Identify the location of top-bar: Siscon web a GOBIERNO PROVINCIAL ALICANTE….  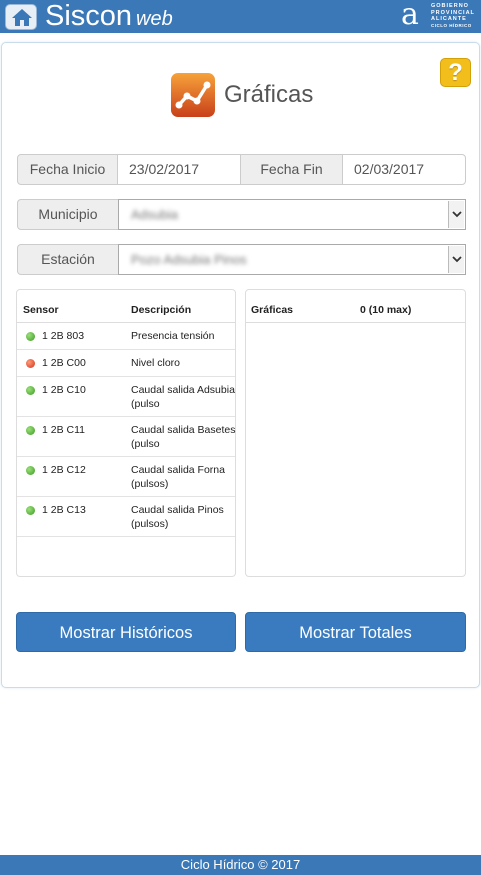
(240, 16).